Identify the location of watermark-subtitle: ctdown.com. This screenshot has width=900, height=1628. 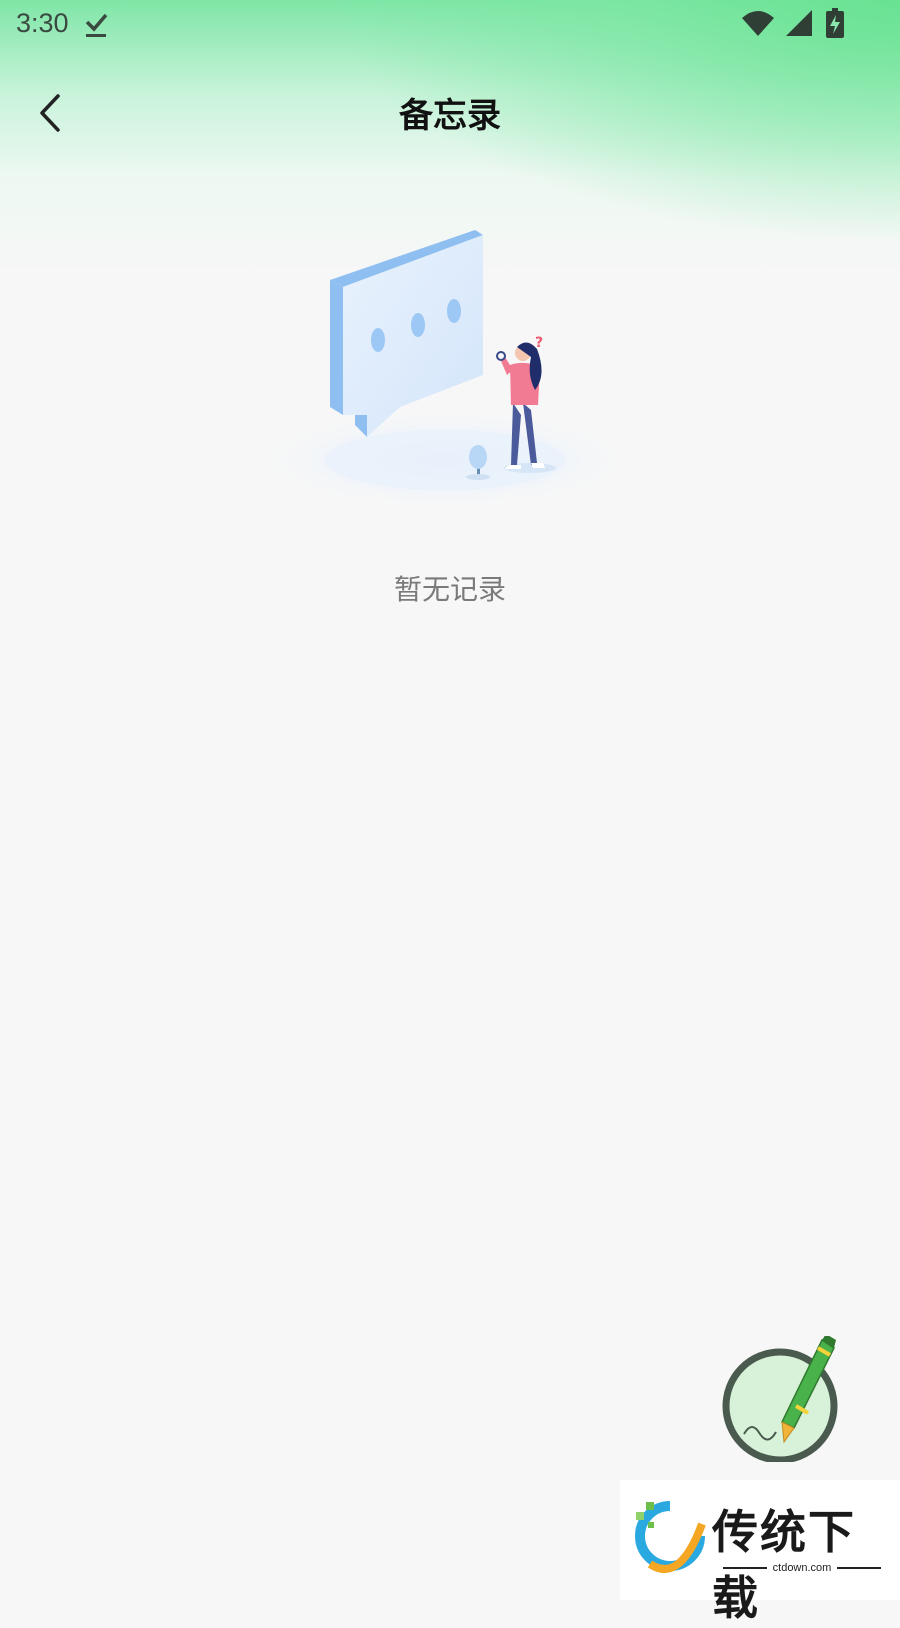
(802, 1568).